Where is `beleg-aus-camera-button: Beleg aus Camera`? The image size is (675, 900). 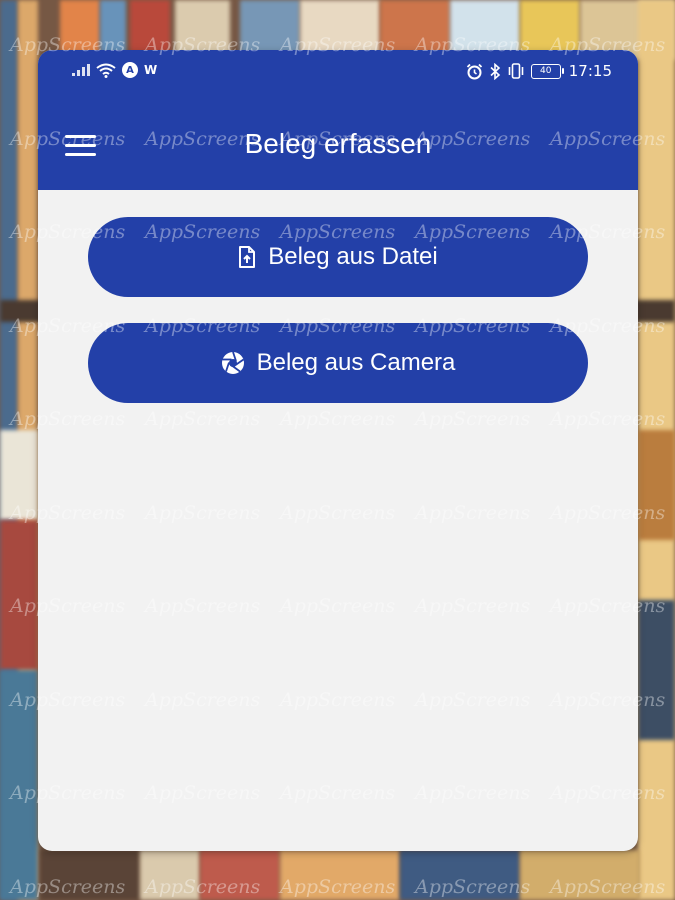 beleg-aus-camera-button: Beleg aus Camera is located at coordinates (338, 363).